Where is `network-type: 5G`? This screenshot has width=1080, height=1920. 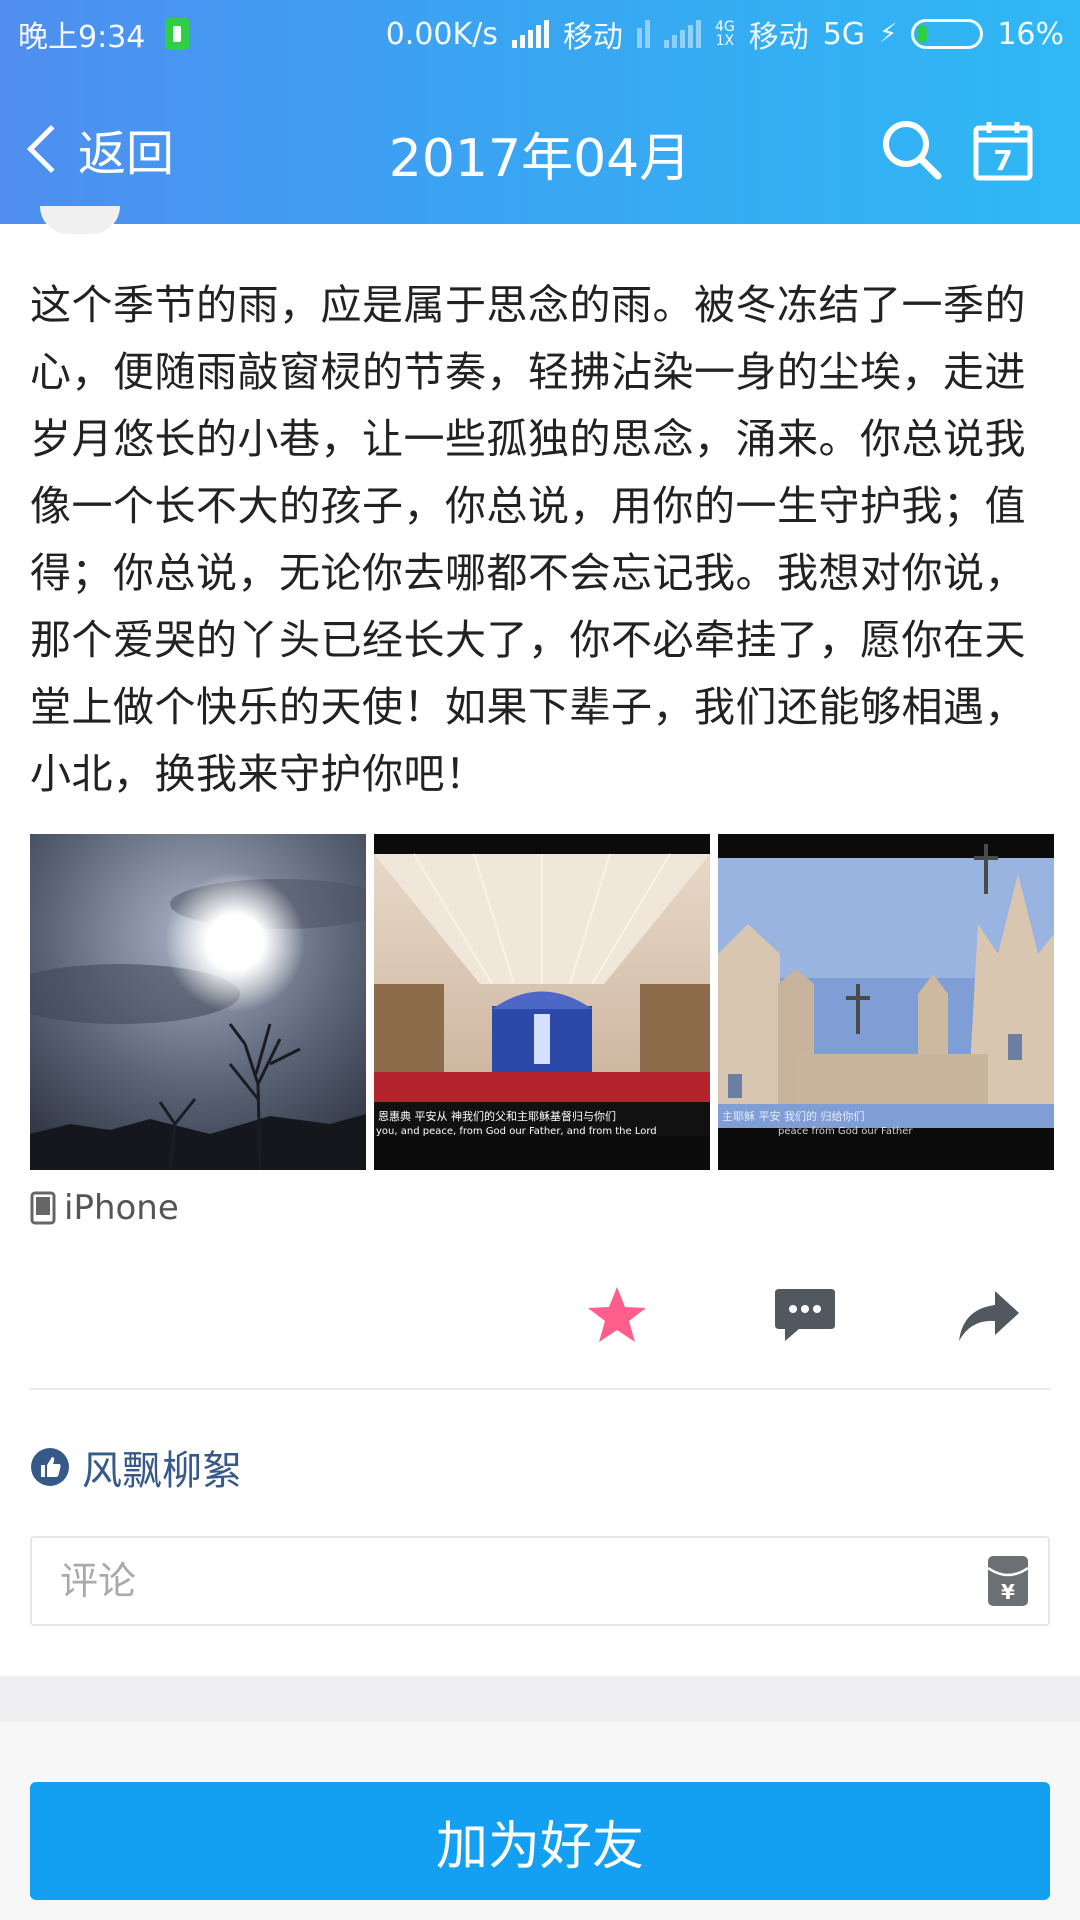 network-type: 5G is located at coordinates (844, 34).